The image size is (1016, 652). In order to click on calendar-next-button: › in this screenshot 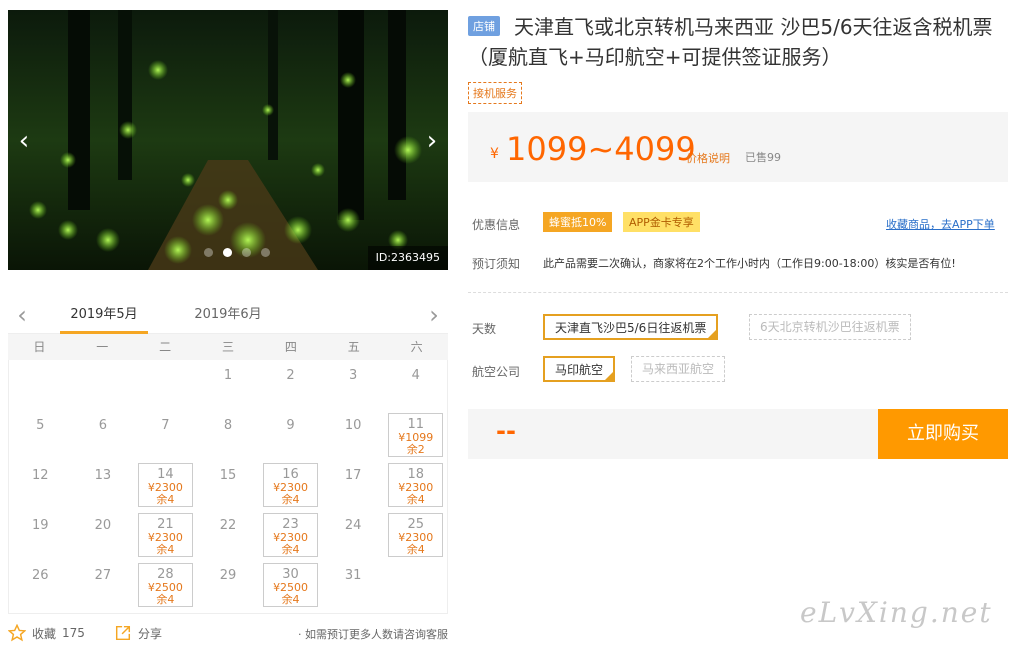, I will do `click(434, 315)`.